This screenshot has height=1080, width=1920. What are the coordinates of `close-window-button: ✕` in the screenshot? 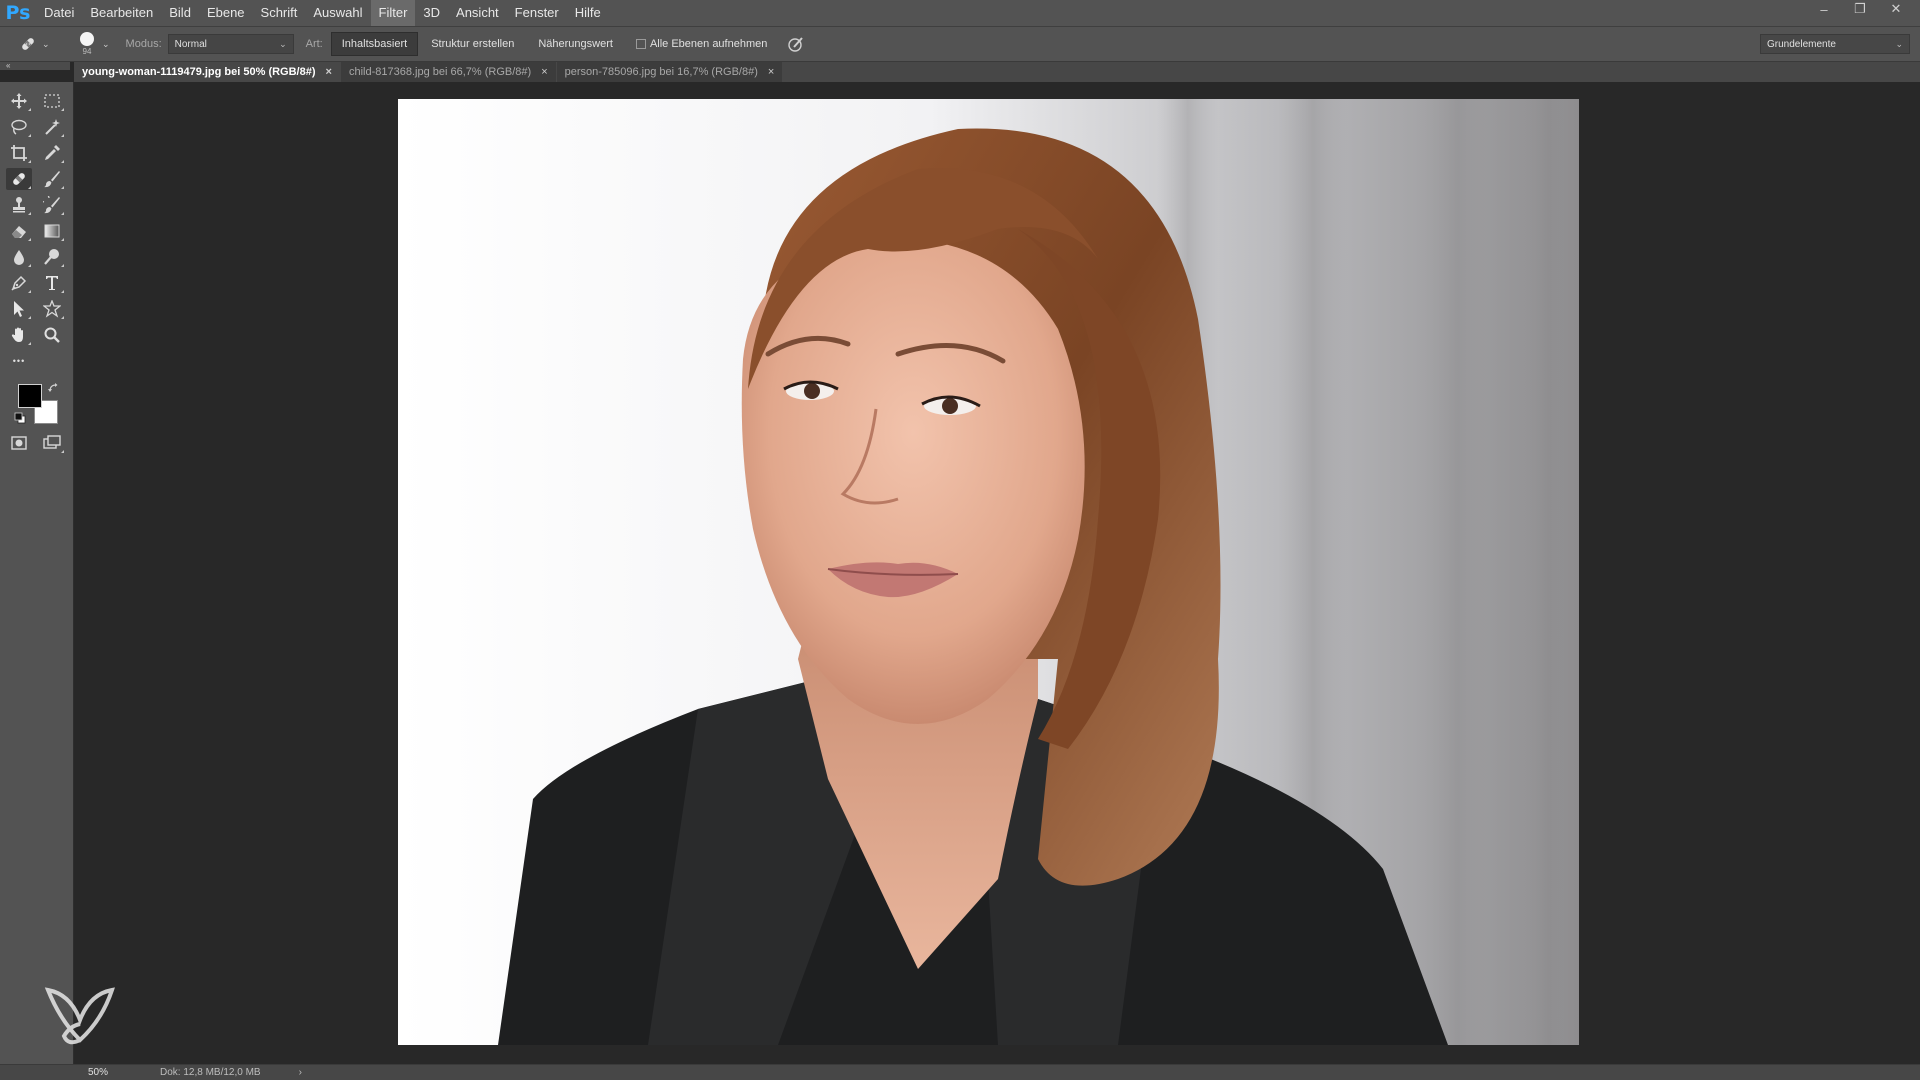 It's located at (1896, 9).